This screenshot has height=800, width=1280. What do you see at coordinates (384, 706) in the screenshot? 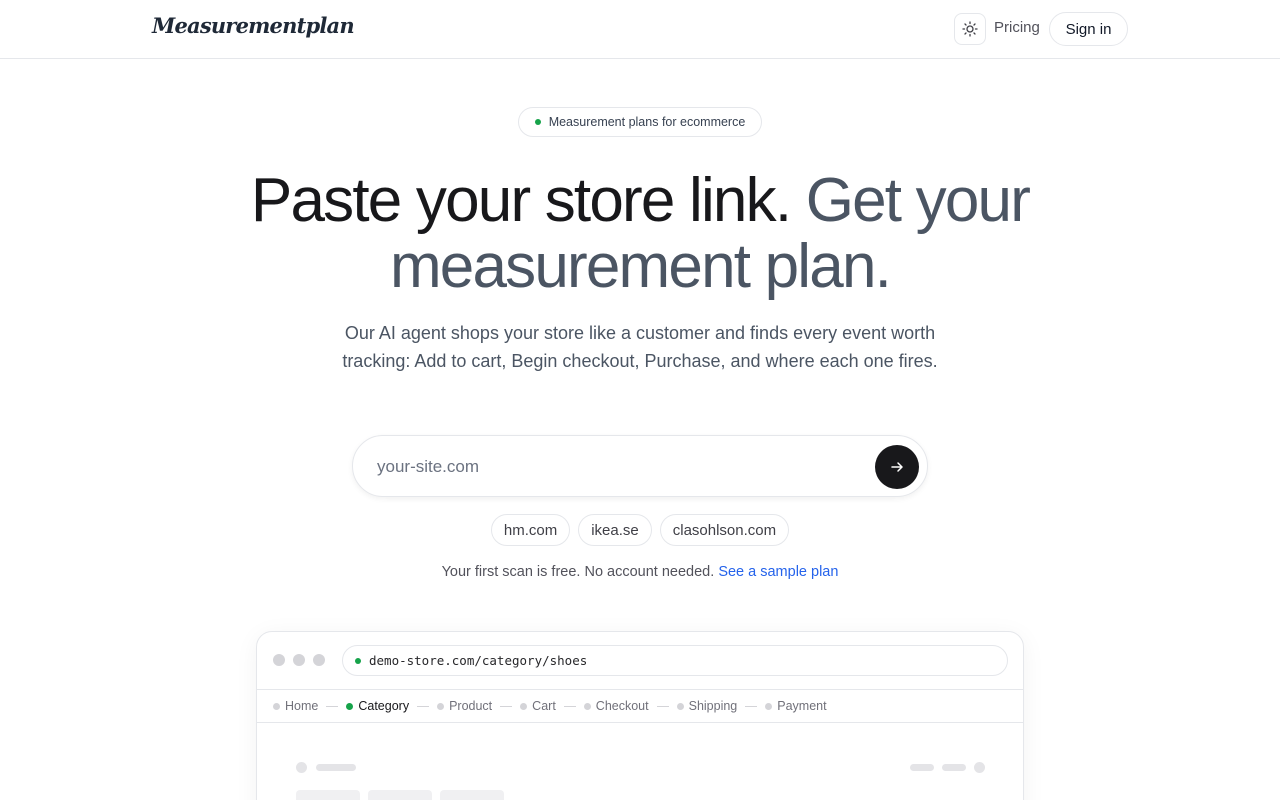
I see `step-label: Category` at bounding box center [384, 706].